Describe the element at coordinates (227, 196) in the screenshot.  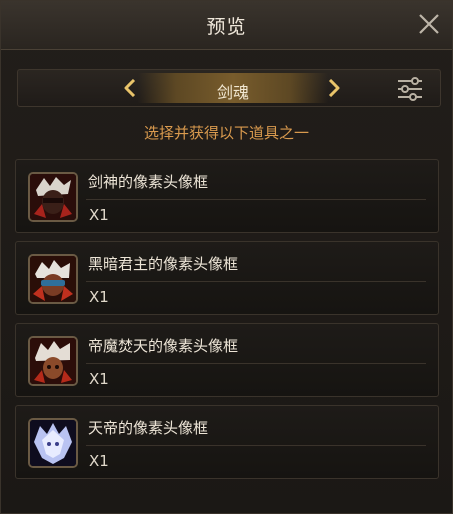
I see `reward-item: 剑神的像素头像框 X1` at that location.